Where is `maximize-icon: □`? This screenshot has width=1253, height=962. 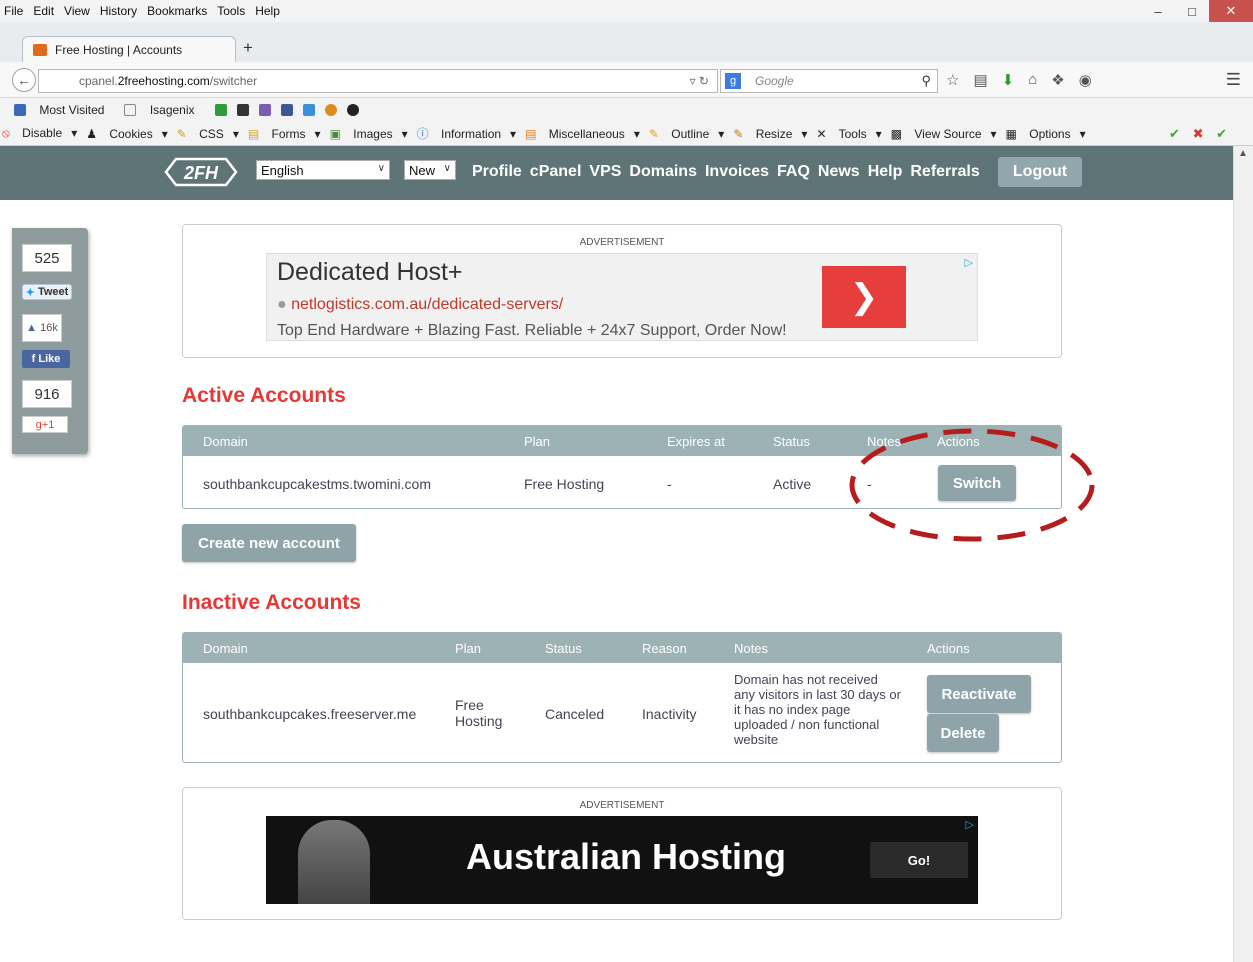 maximize-icon: □ is located at coordinates (1192, 11).